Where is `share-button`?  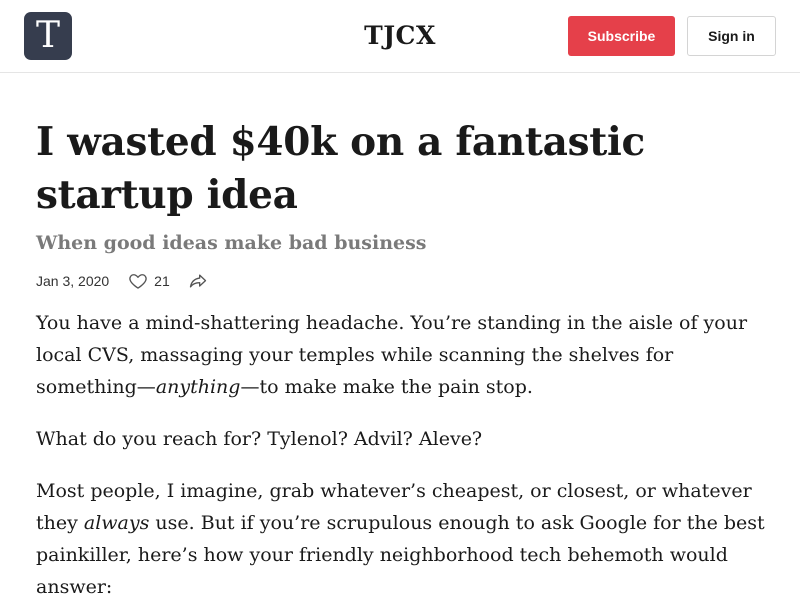
share-button is located at coordinates (198, 281).